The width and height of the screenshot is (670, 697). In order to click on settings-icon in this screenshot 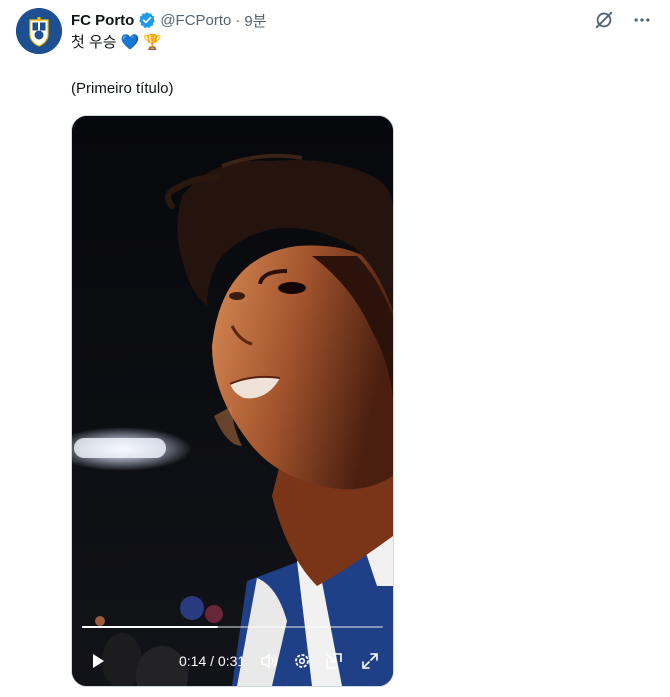, I will do `click(302, 661)`.